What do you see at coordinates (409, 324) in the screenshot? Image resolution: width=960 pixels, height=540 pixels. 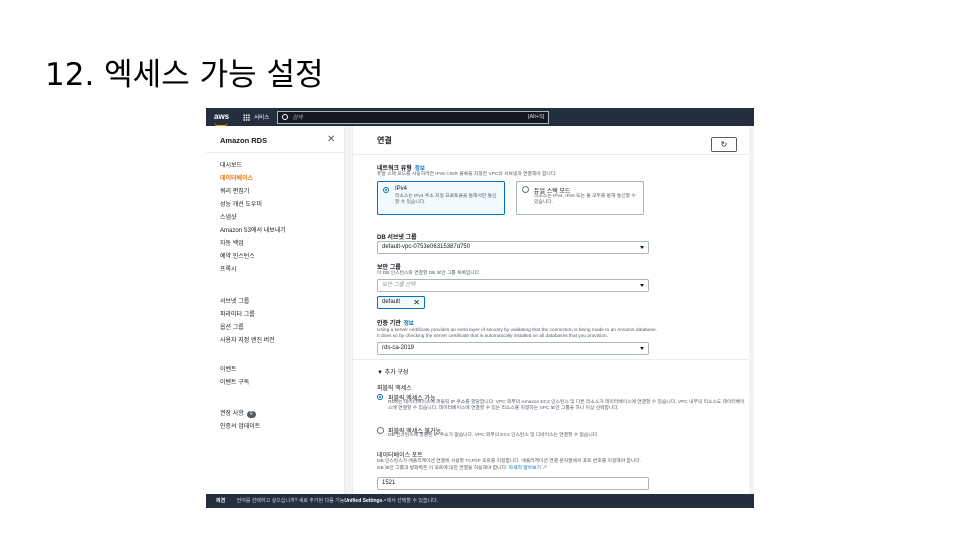 I see `info-link: 정보` at bounding box center [409, 324].